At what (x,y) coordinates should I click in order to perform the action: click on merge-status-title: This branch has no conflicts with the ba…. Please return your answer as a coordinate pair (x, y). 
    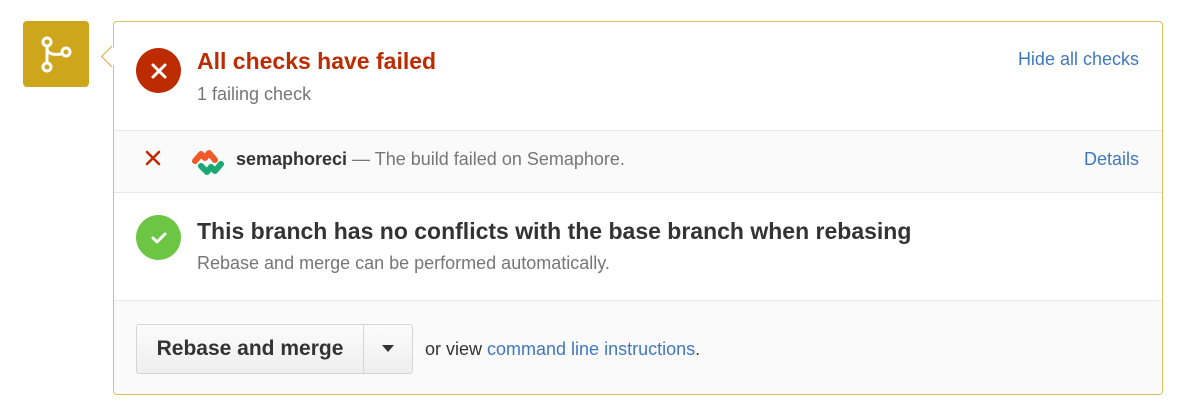
    Looking at the image, I should click on (554, 231).